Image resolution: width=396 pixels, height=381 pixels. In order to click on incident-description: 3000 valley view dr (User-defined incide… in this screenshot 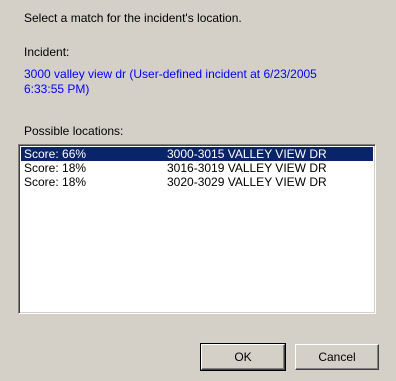, I will do `click(170, 81)`.